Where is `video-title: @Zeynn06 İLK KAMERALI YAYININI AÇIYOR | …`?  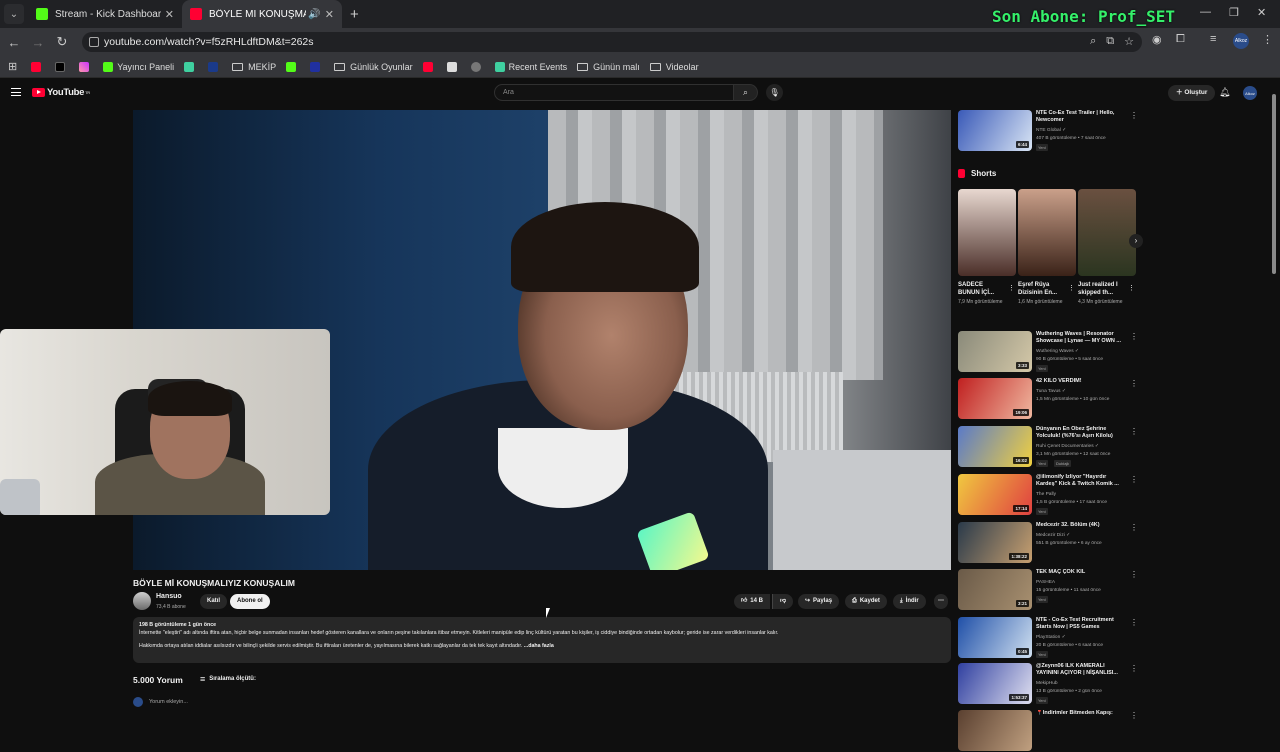
video-title: @Zeynn06 İLK KAMERALI YAYININI AÇIYOR | … is located at coordinates (1081, 670).